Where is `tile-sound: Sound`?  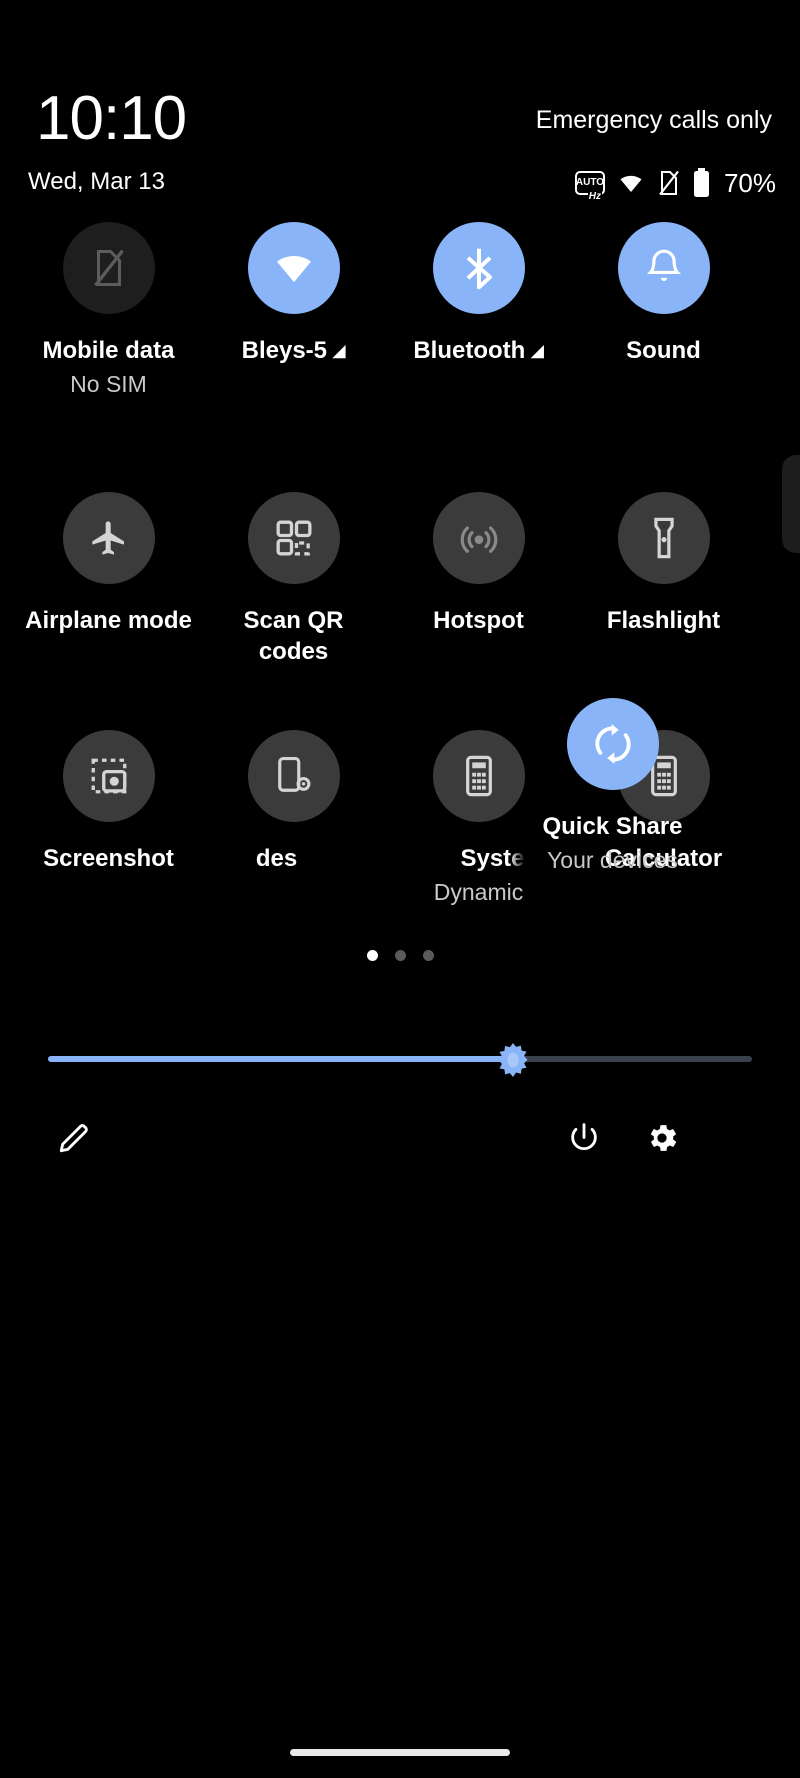 tile-sound: Sound is located at coordinates (663, 357).